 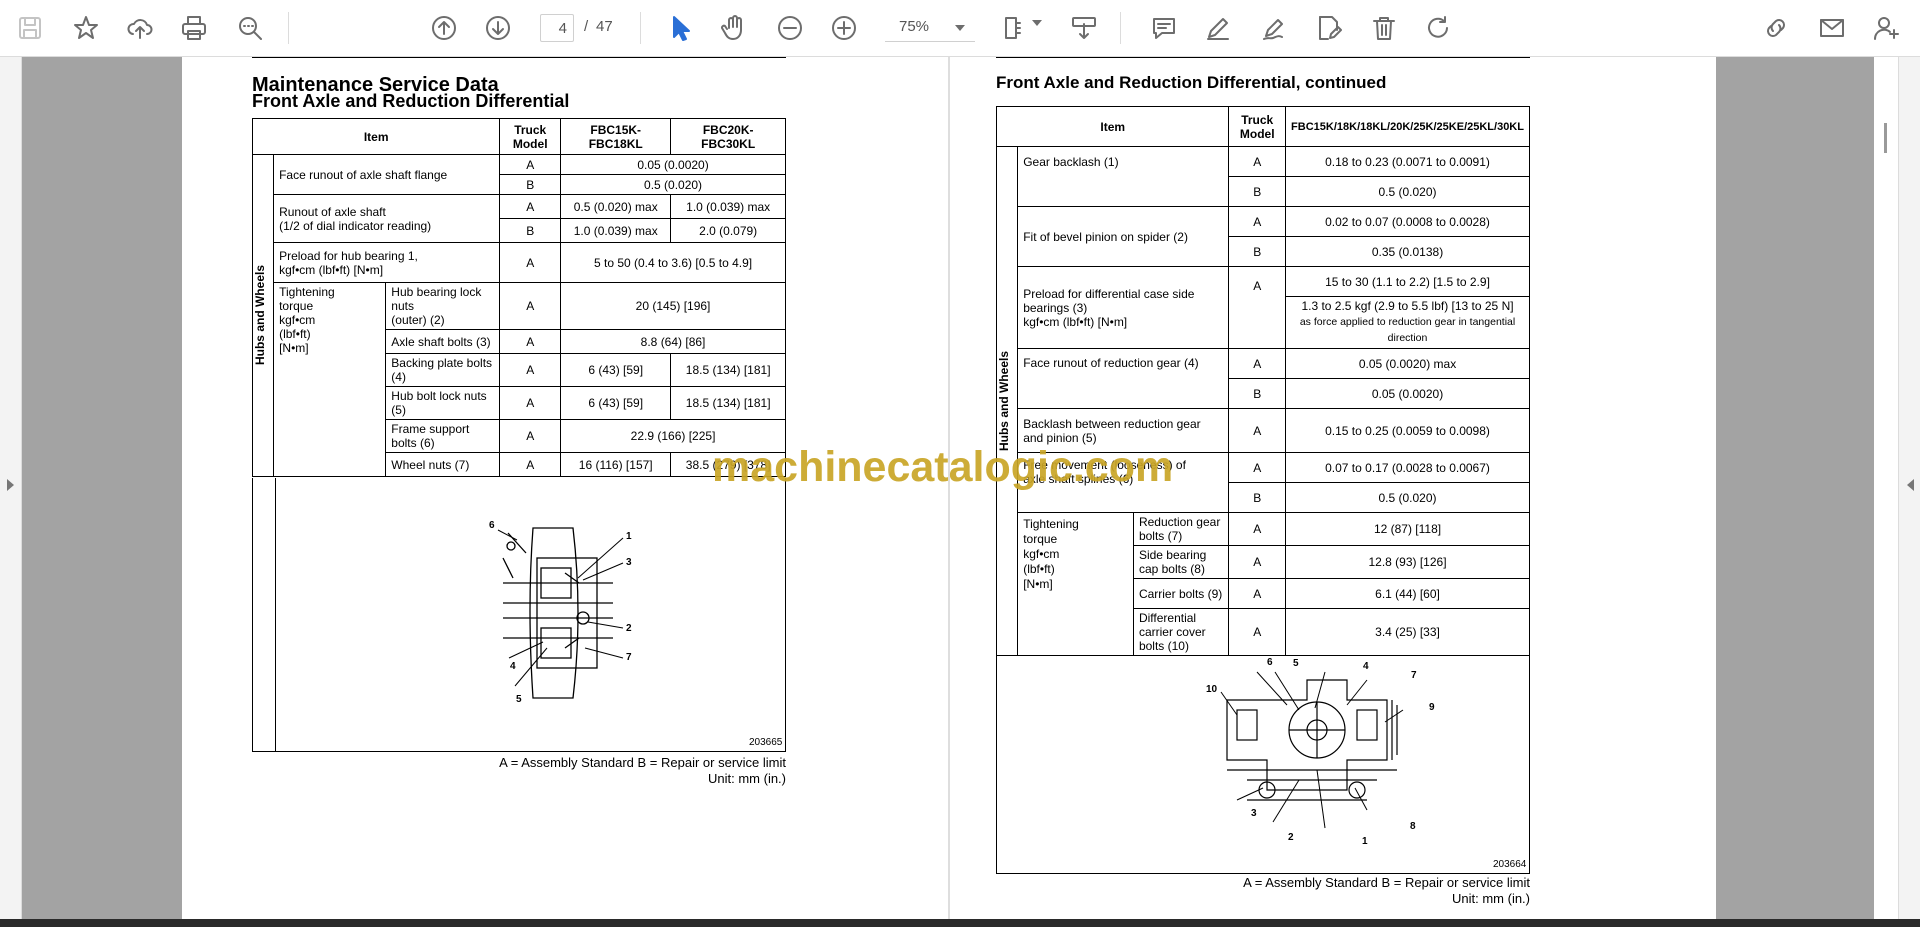 What do you see at coordinates (260, 315) in the screenshot?
I see `side-label: Hubs and Wheels` at bounding box center [260, 315].